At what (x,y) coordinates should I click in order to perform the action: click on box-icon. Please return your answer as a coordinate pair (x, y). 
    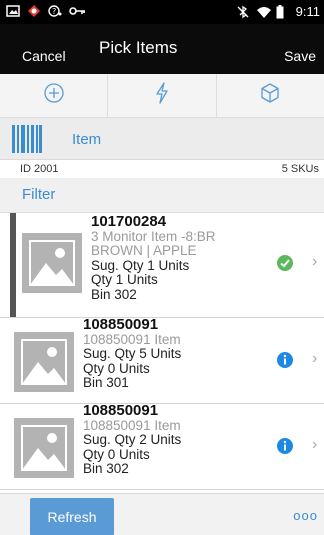
    Looking at the image, I should click on (270, 95).